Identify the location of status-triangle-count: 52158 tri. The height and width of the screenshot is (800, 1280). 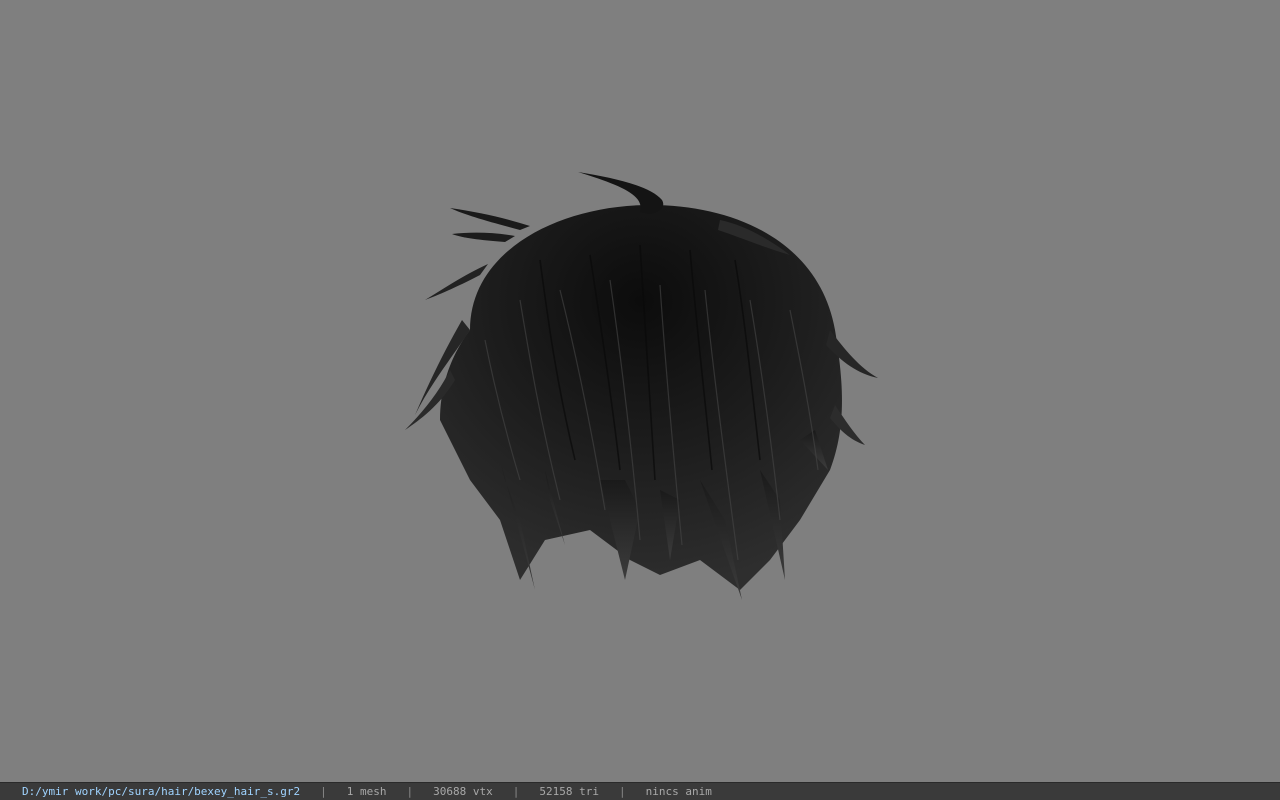
(569, 791).